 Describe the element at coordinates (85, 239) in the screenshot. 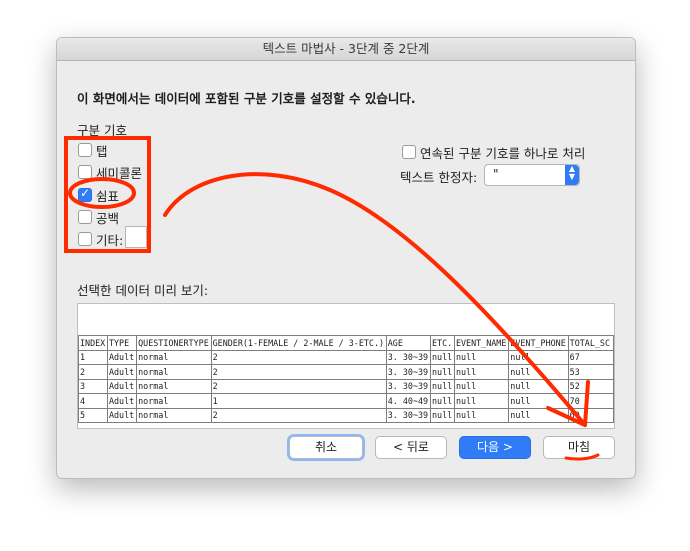

I see `other-checkbox` at that location.